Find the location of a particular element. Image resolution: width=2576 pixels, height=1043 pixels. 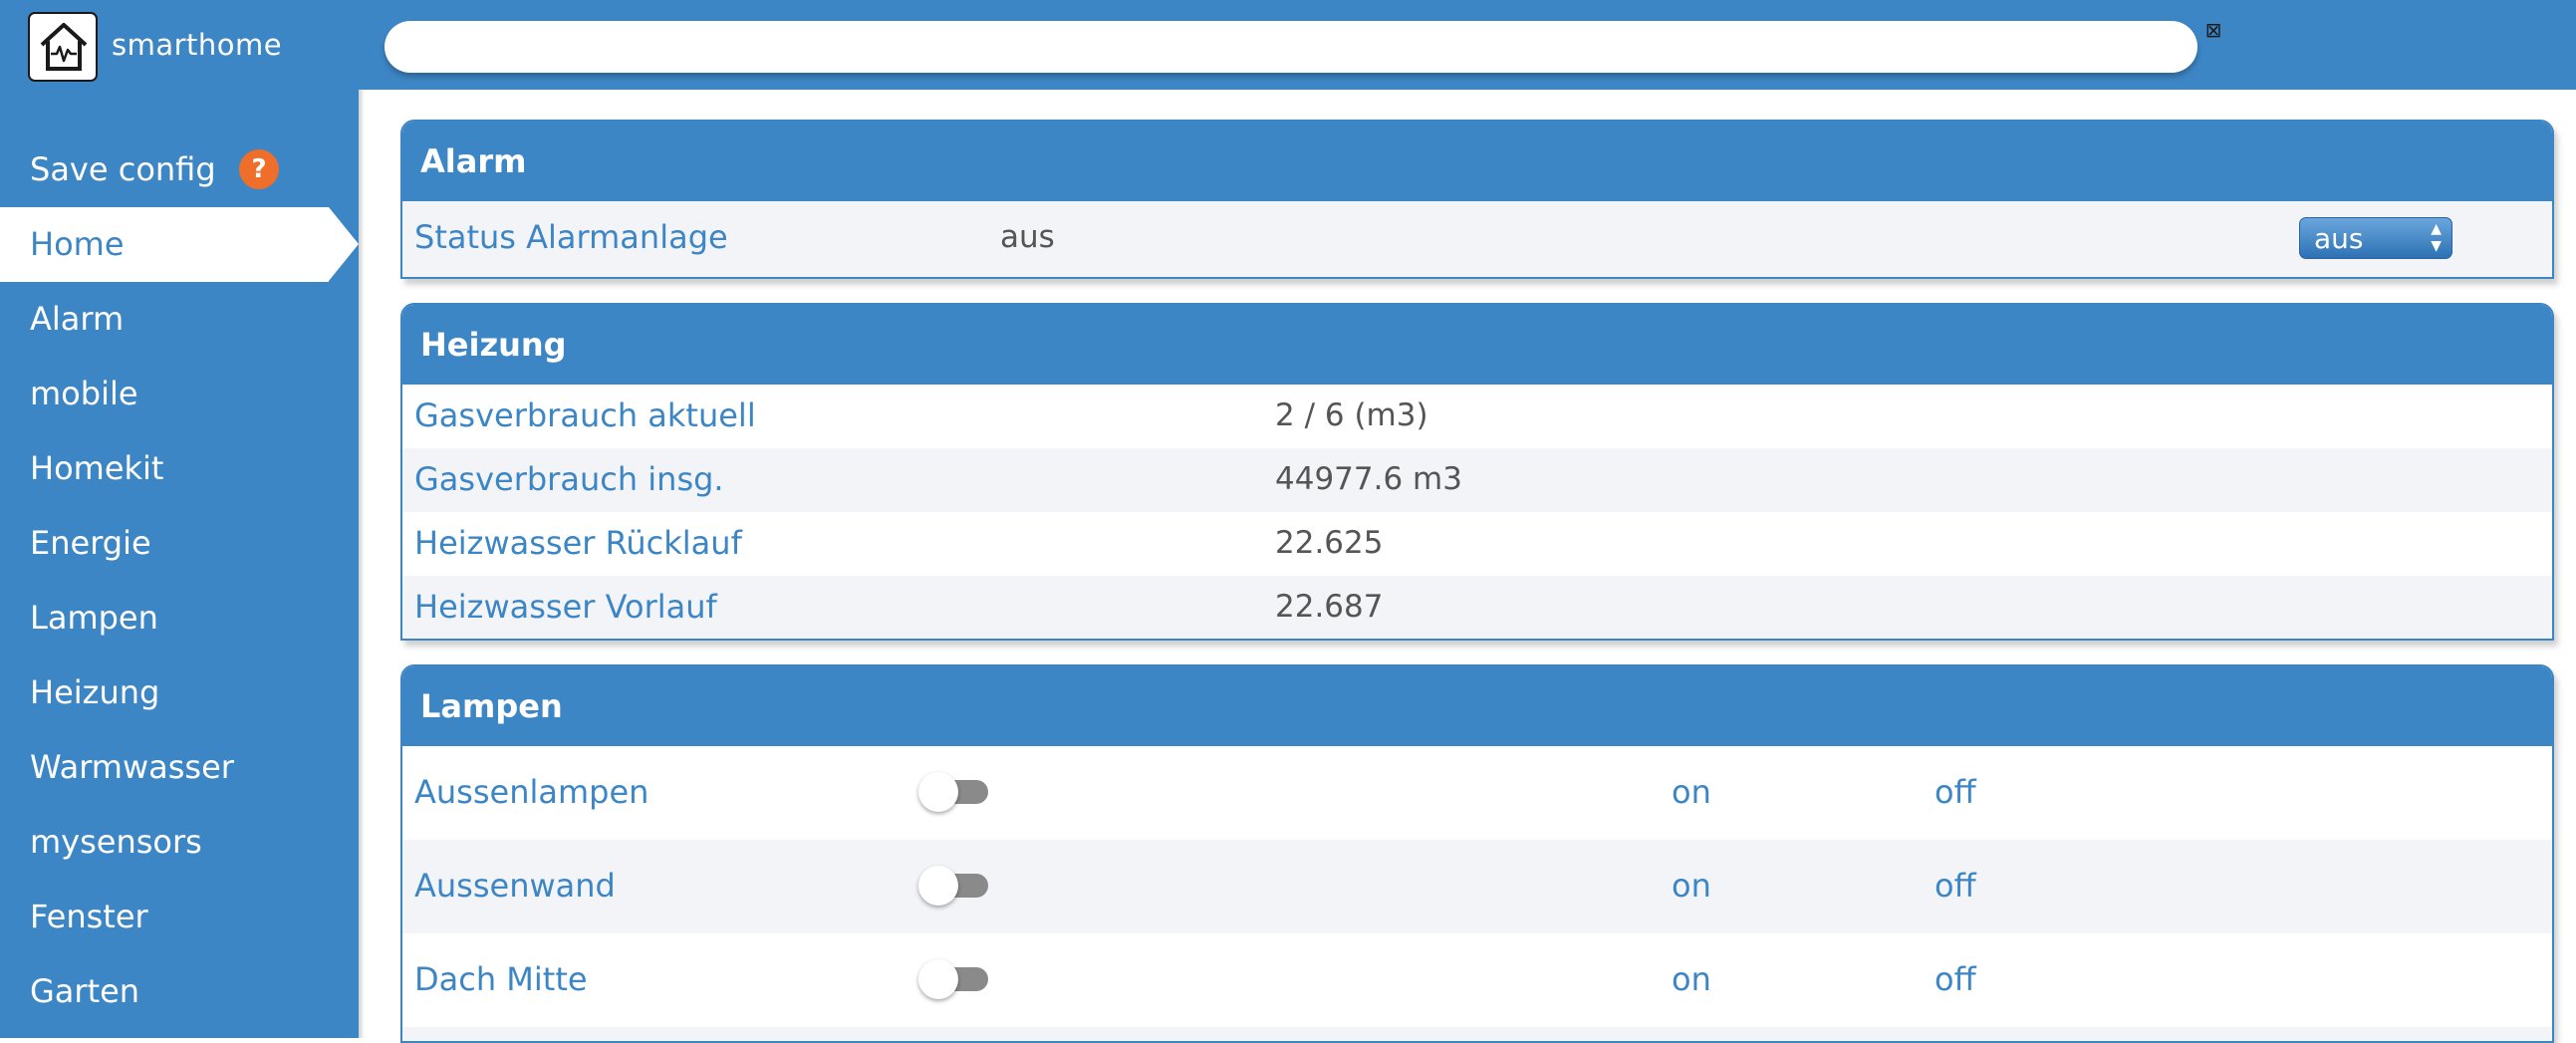

help-icon: ? is located at coordinates (259, 169).